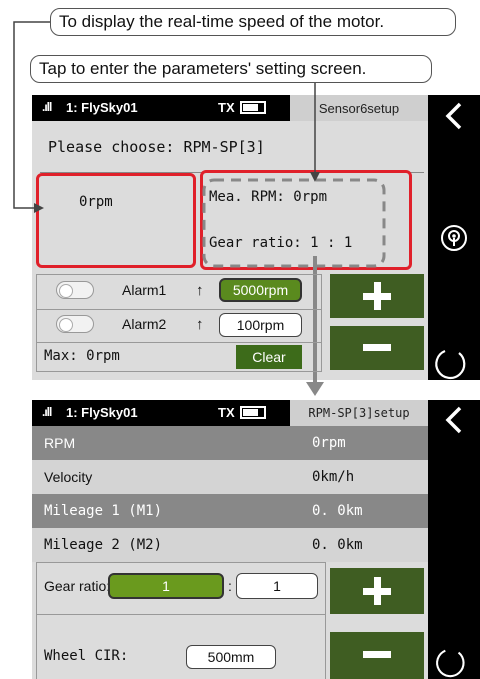 This screenshot has height=679, width=480. Describe the element at coordinates (86, 656) in the screenshot. I see `wheel-cir-label: Wheel CIR:` at that location.